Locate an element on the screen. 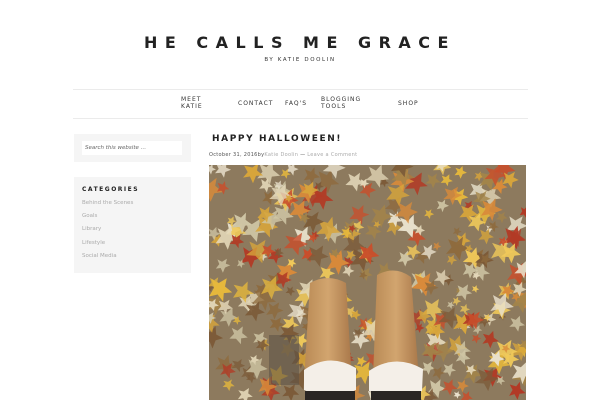 This screenshot has width=600, height=400. site-byline: BY KATIE DOOLIN is located at coordinates (300, 60).